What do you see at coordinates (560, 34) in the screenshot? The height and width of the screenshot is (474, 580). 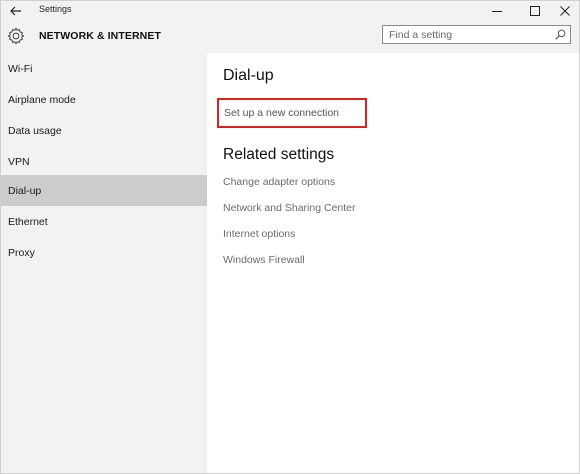 I see `search-icon` at bounding box center [560, 34].